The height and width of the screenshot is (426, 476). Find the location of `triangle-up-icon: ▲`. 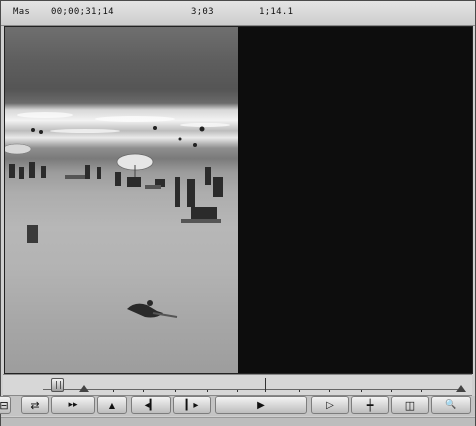

triangle-up-icon: ▲ is located at coordinates (112, 405).